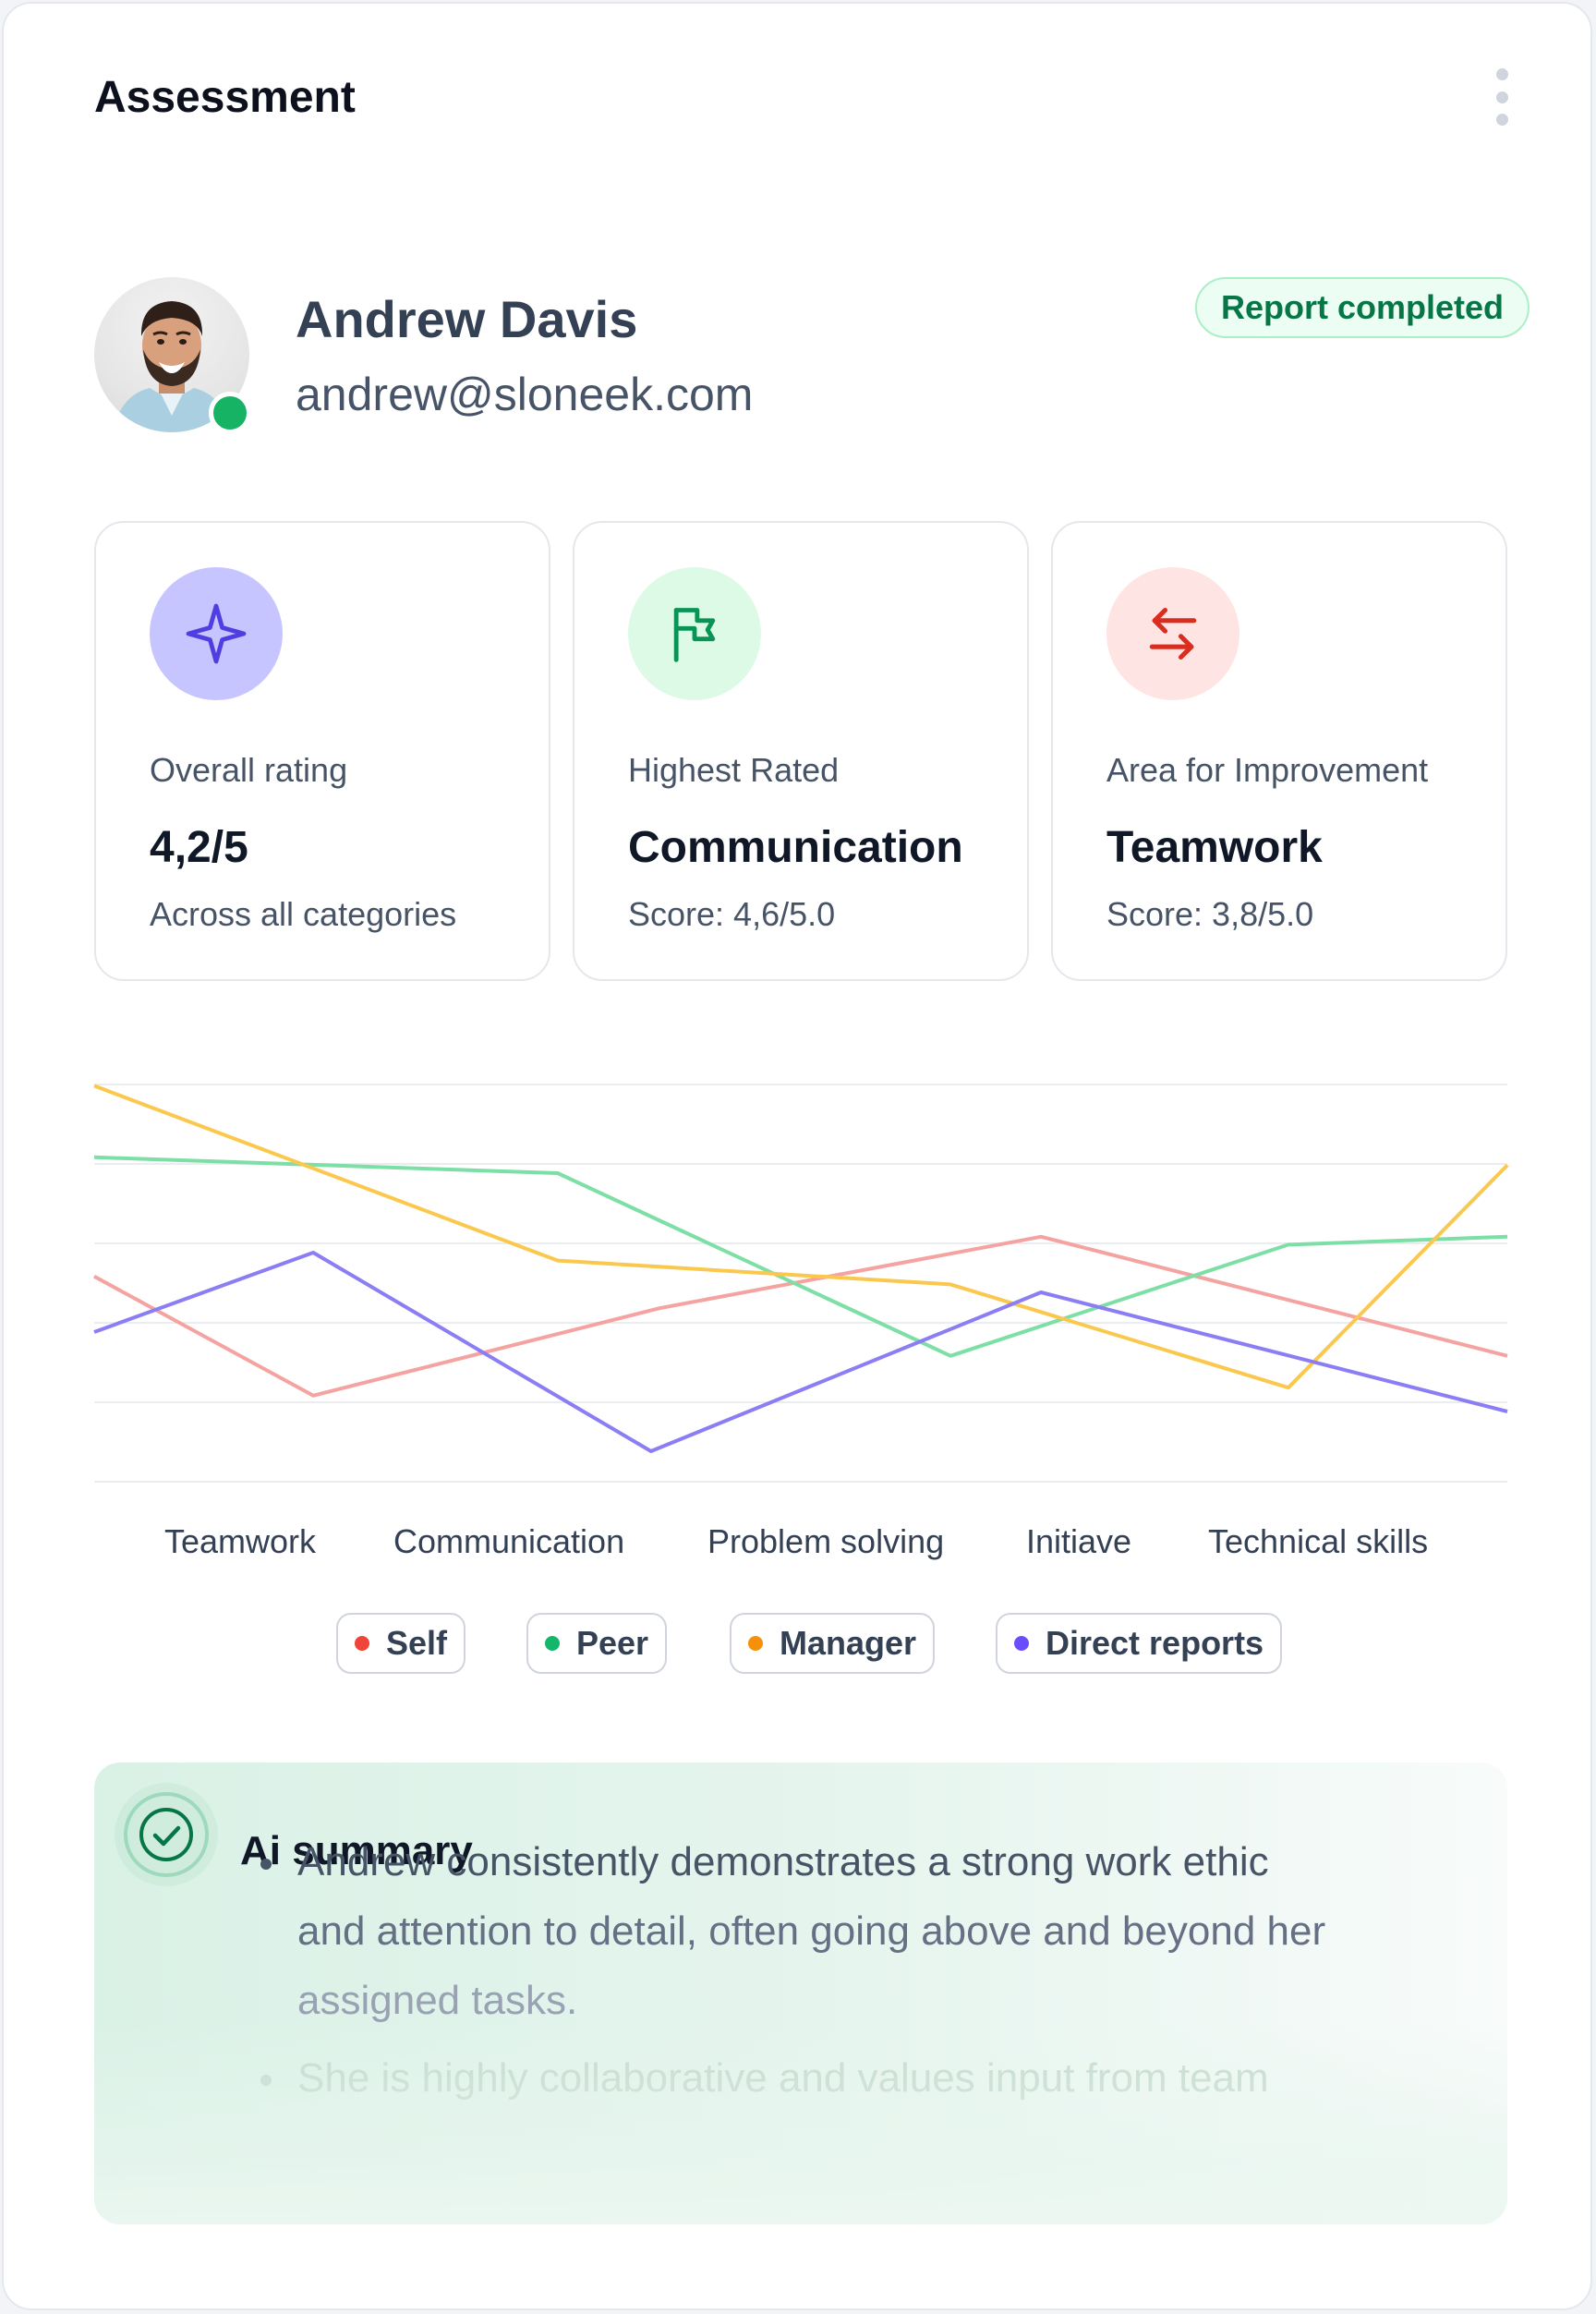 The height and width of the screenshot is (2314, 1596). Describe the element at coordinates (1214, 848) in the screenshot. I see `stat-value: Teamwork` at that location.